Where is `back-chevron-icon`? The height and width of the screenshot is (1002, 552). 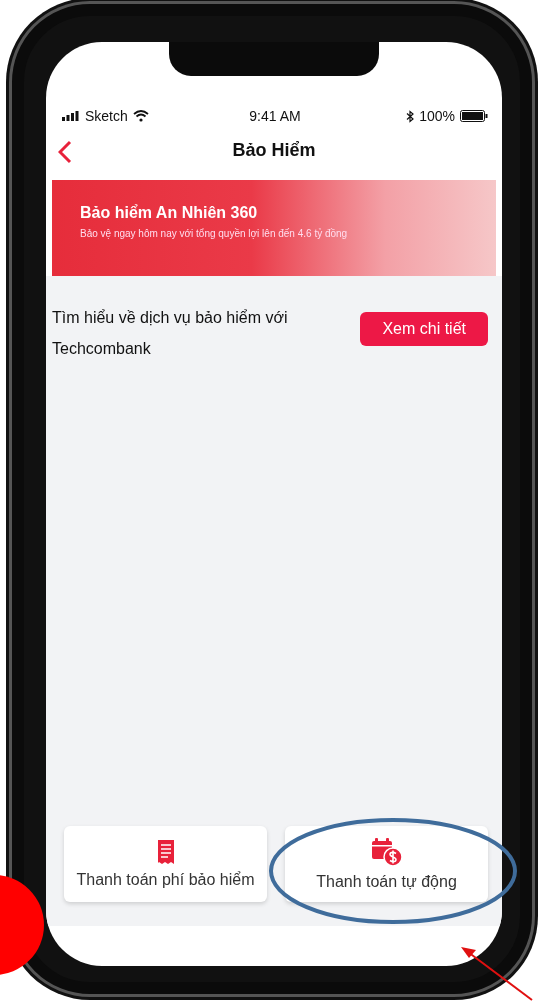
back-chevron-icon is located at coordinates (65, 152).